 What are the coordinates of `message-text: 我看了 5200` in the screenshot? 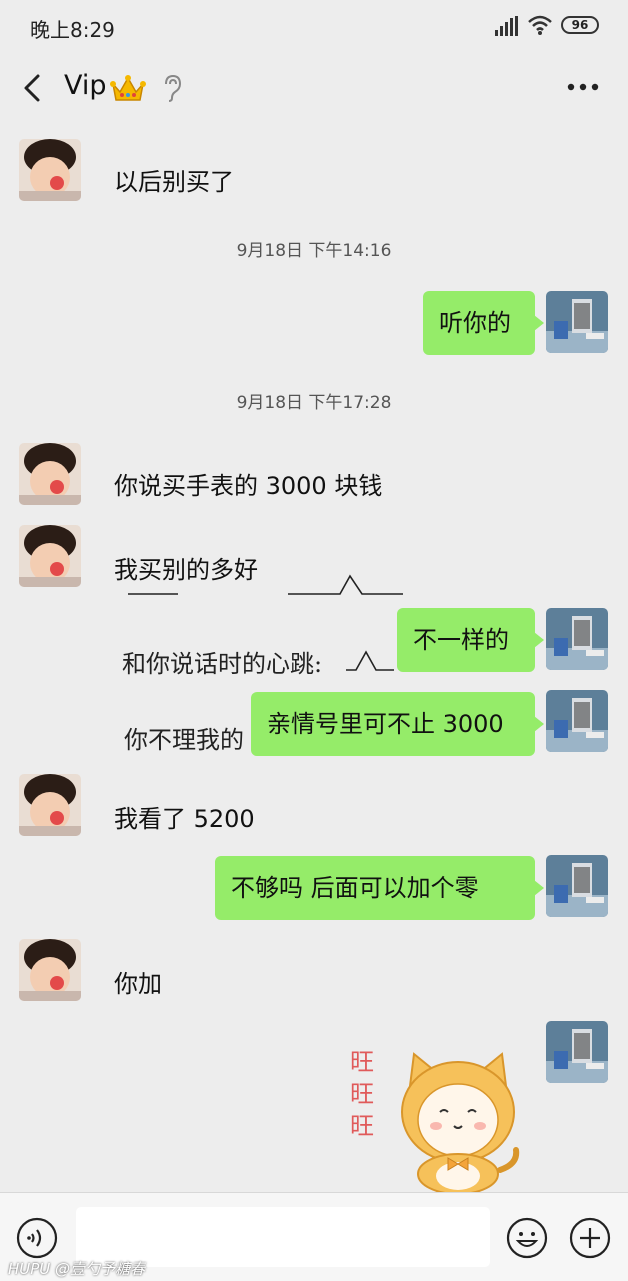 It's located at (184, 819).